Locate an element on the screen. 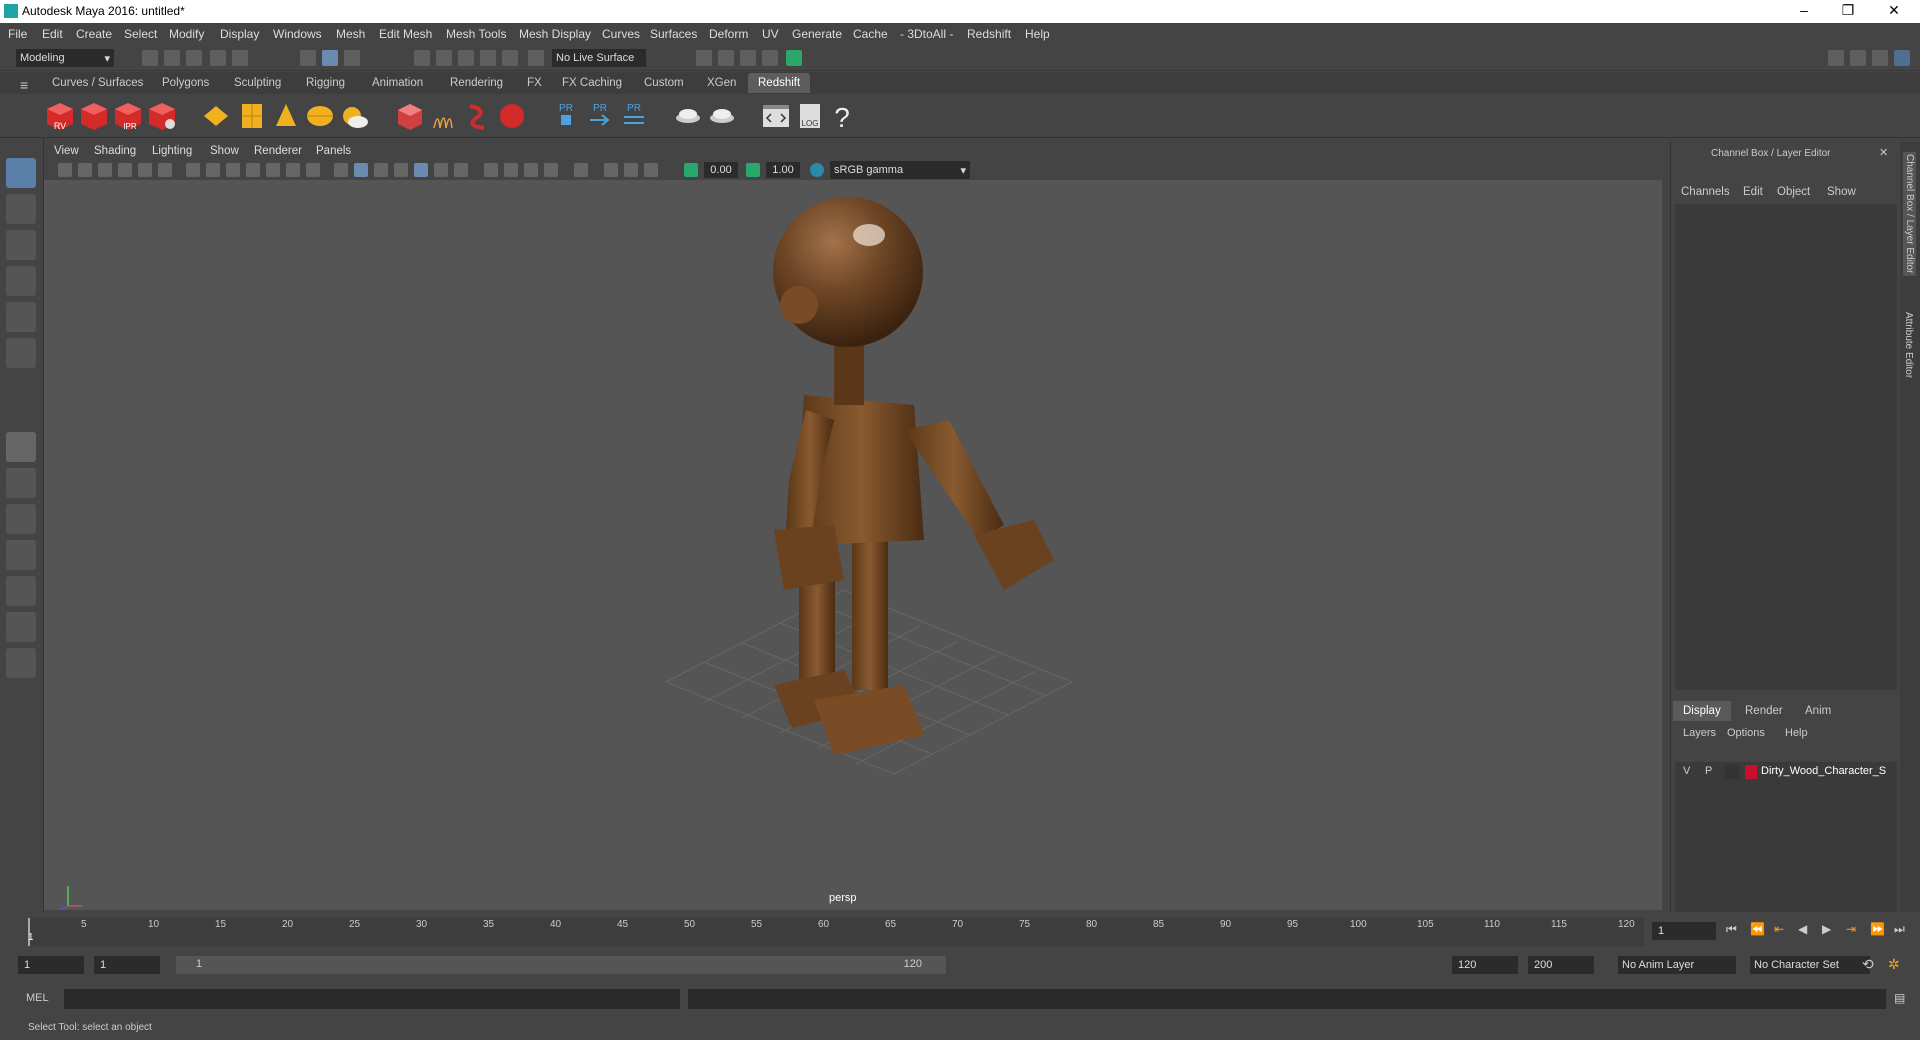 This screenshot has width=1920, height=1040. close-icon: ✕ is located at coordinates (1883, 152).